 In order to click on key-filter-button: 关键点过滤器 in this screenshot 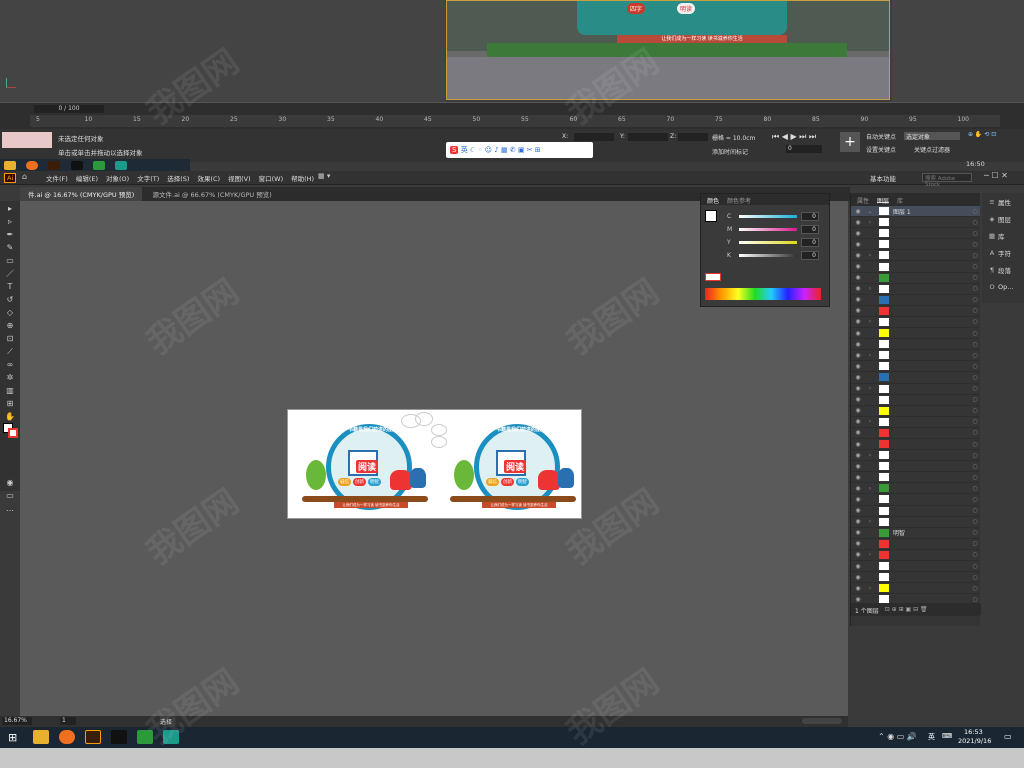, I will do `click(932, 149)`.